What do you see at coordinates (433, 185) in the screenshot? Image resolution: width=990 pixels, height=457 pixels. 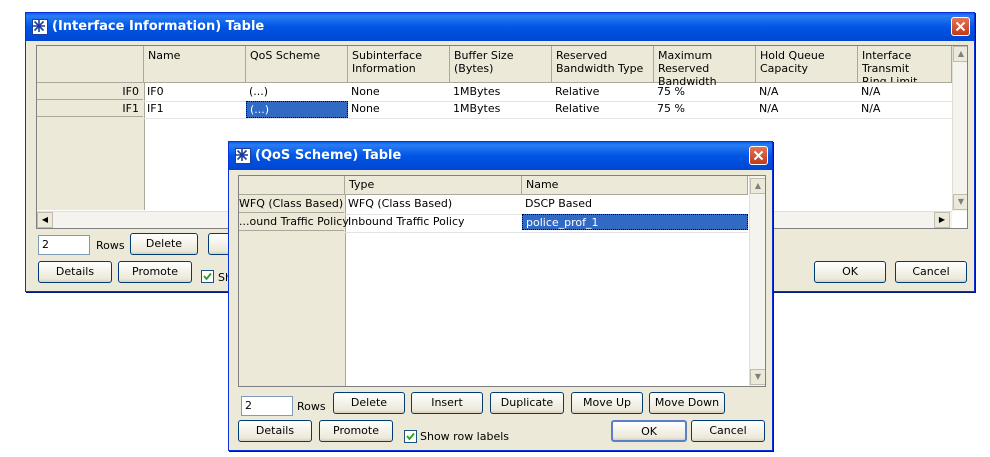 I see `column-header: Type` at bounding box center [433, 185].